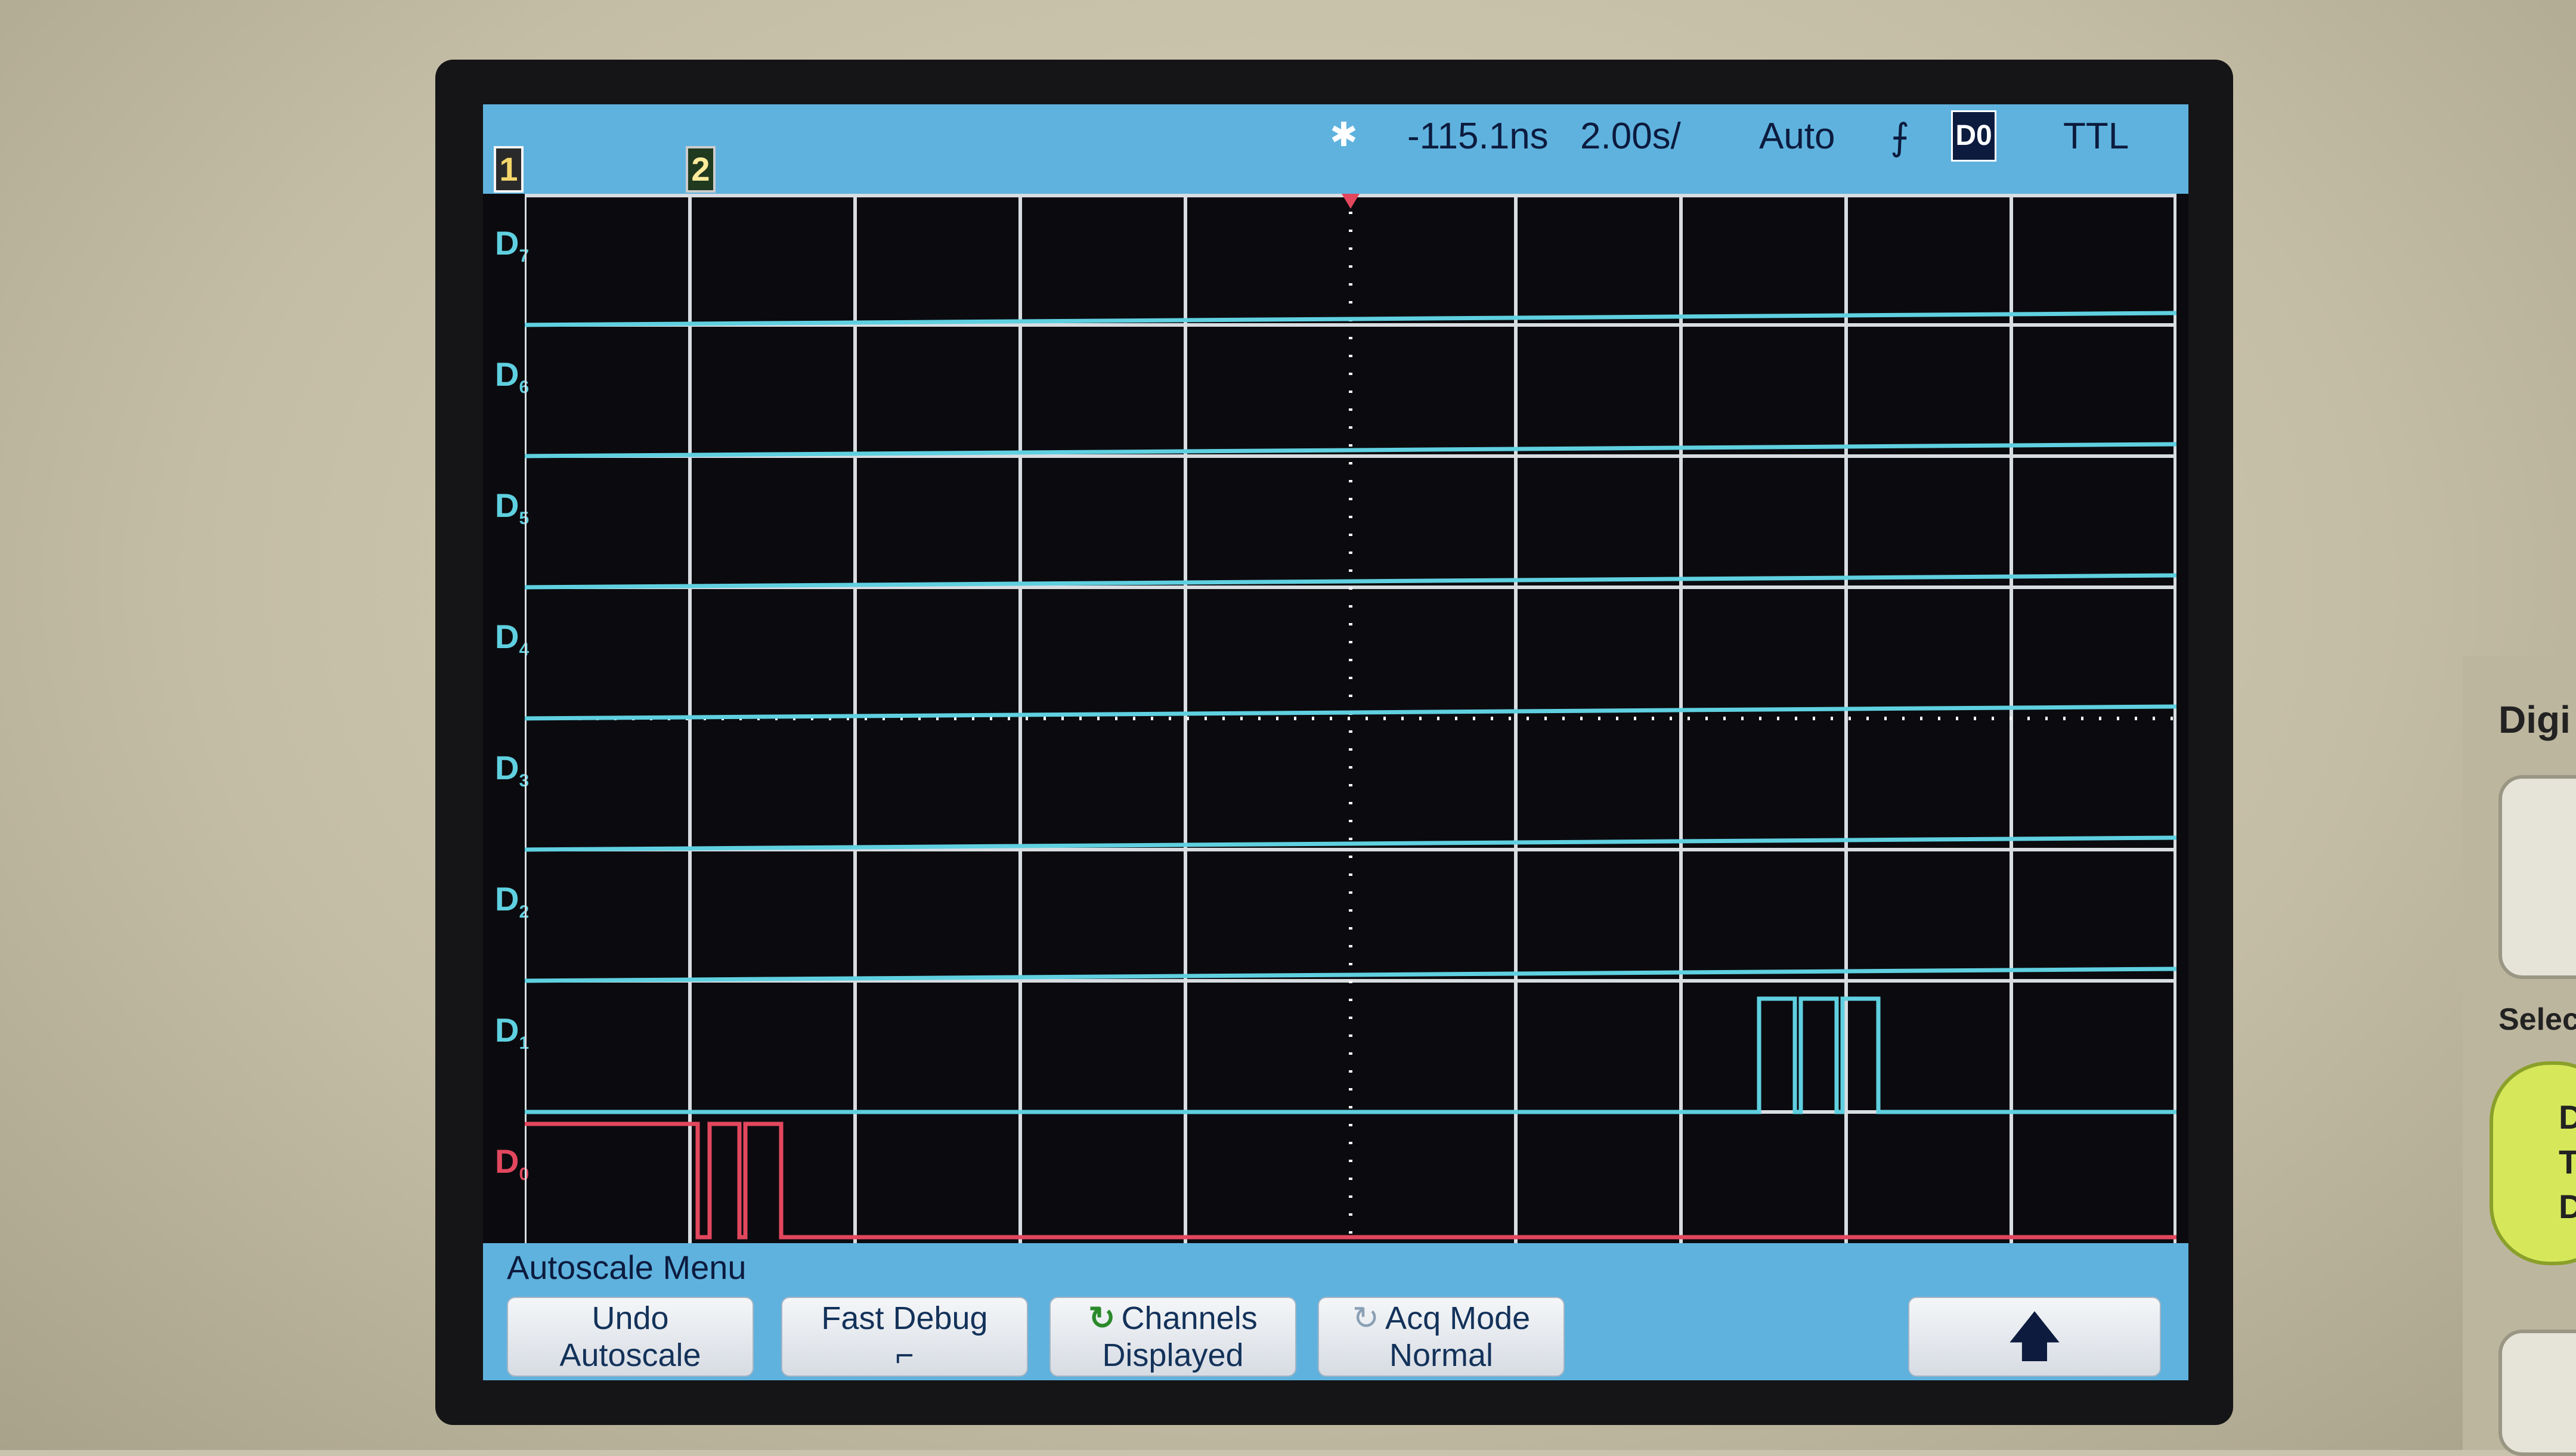  I want to click on trace-d4, so click(1350, 712).